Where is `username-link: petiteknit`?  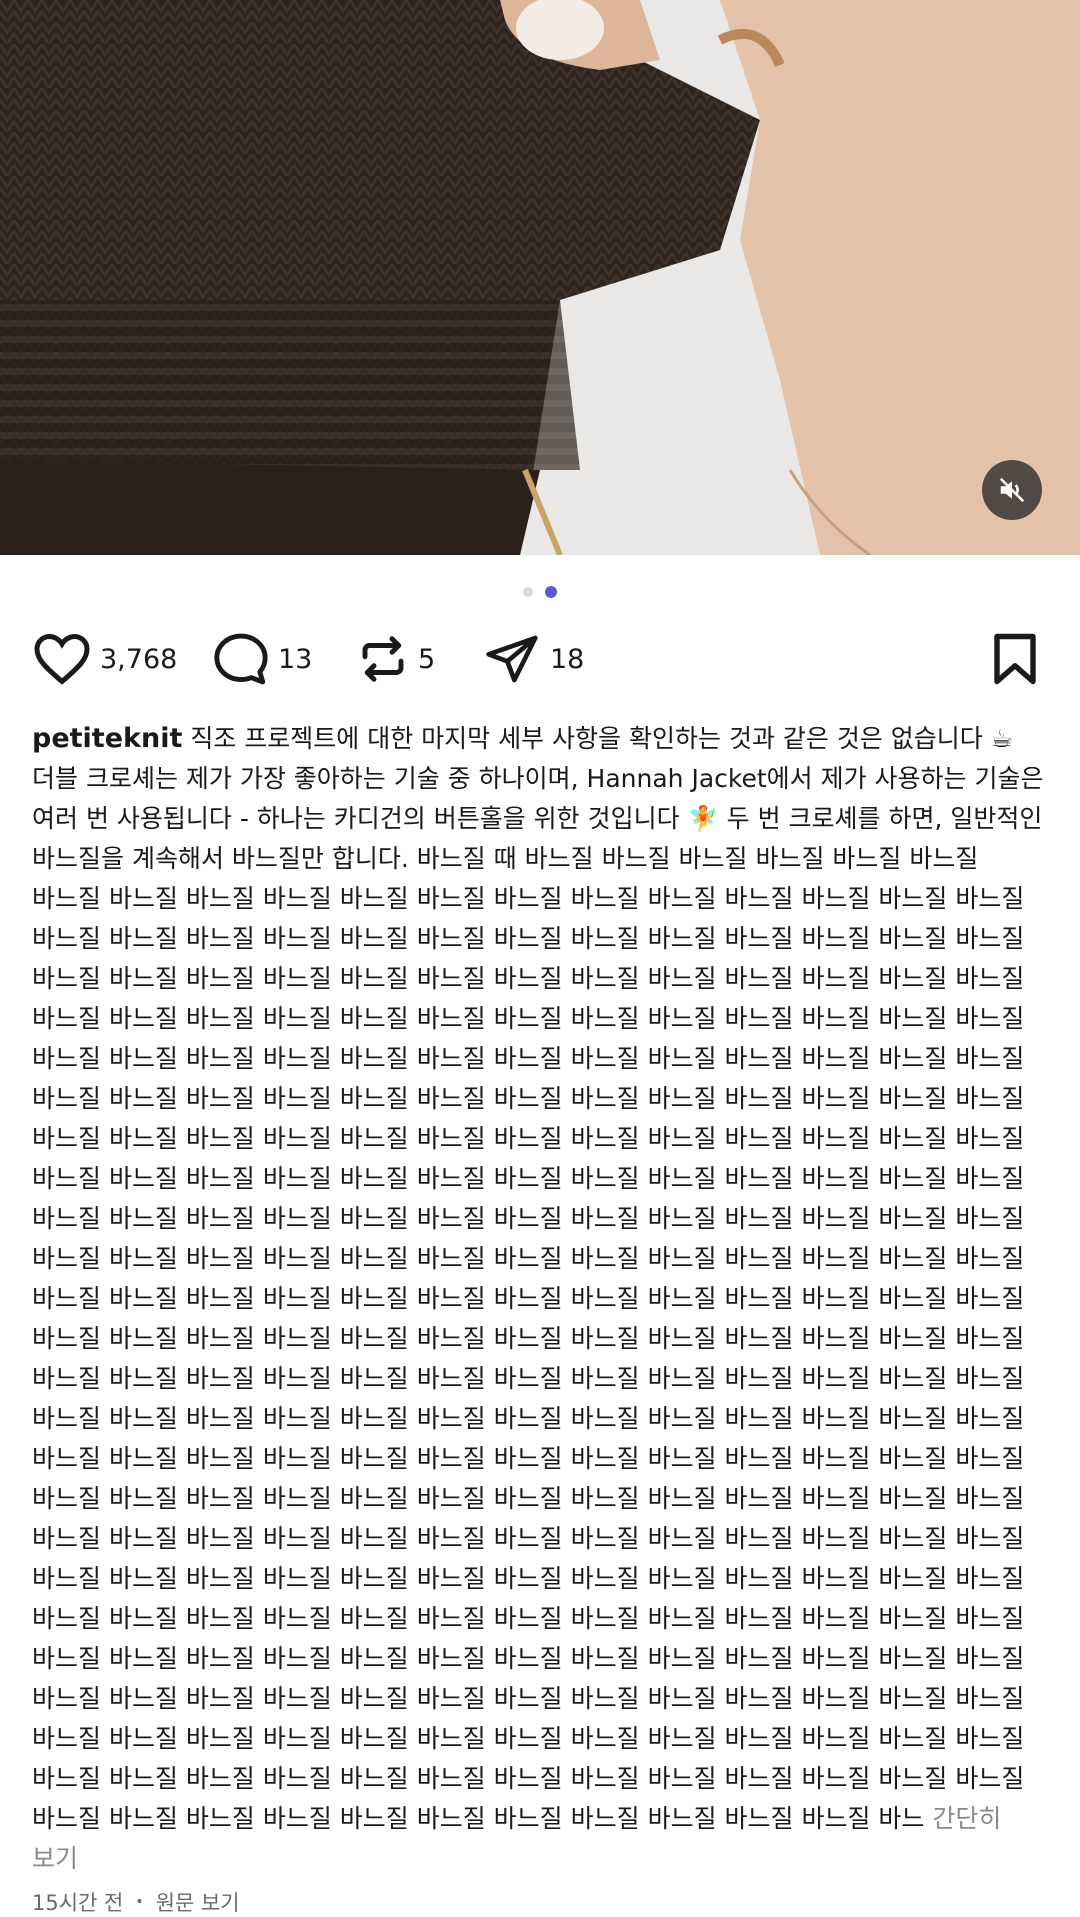
username-link: petiteknit is located at coordinates (107, 738).